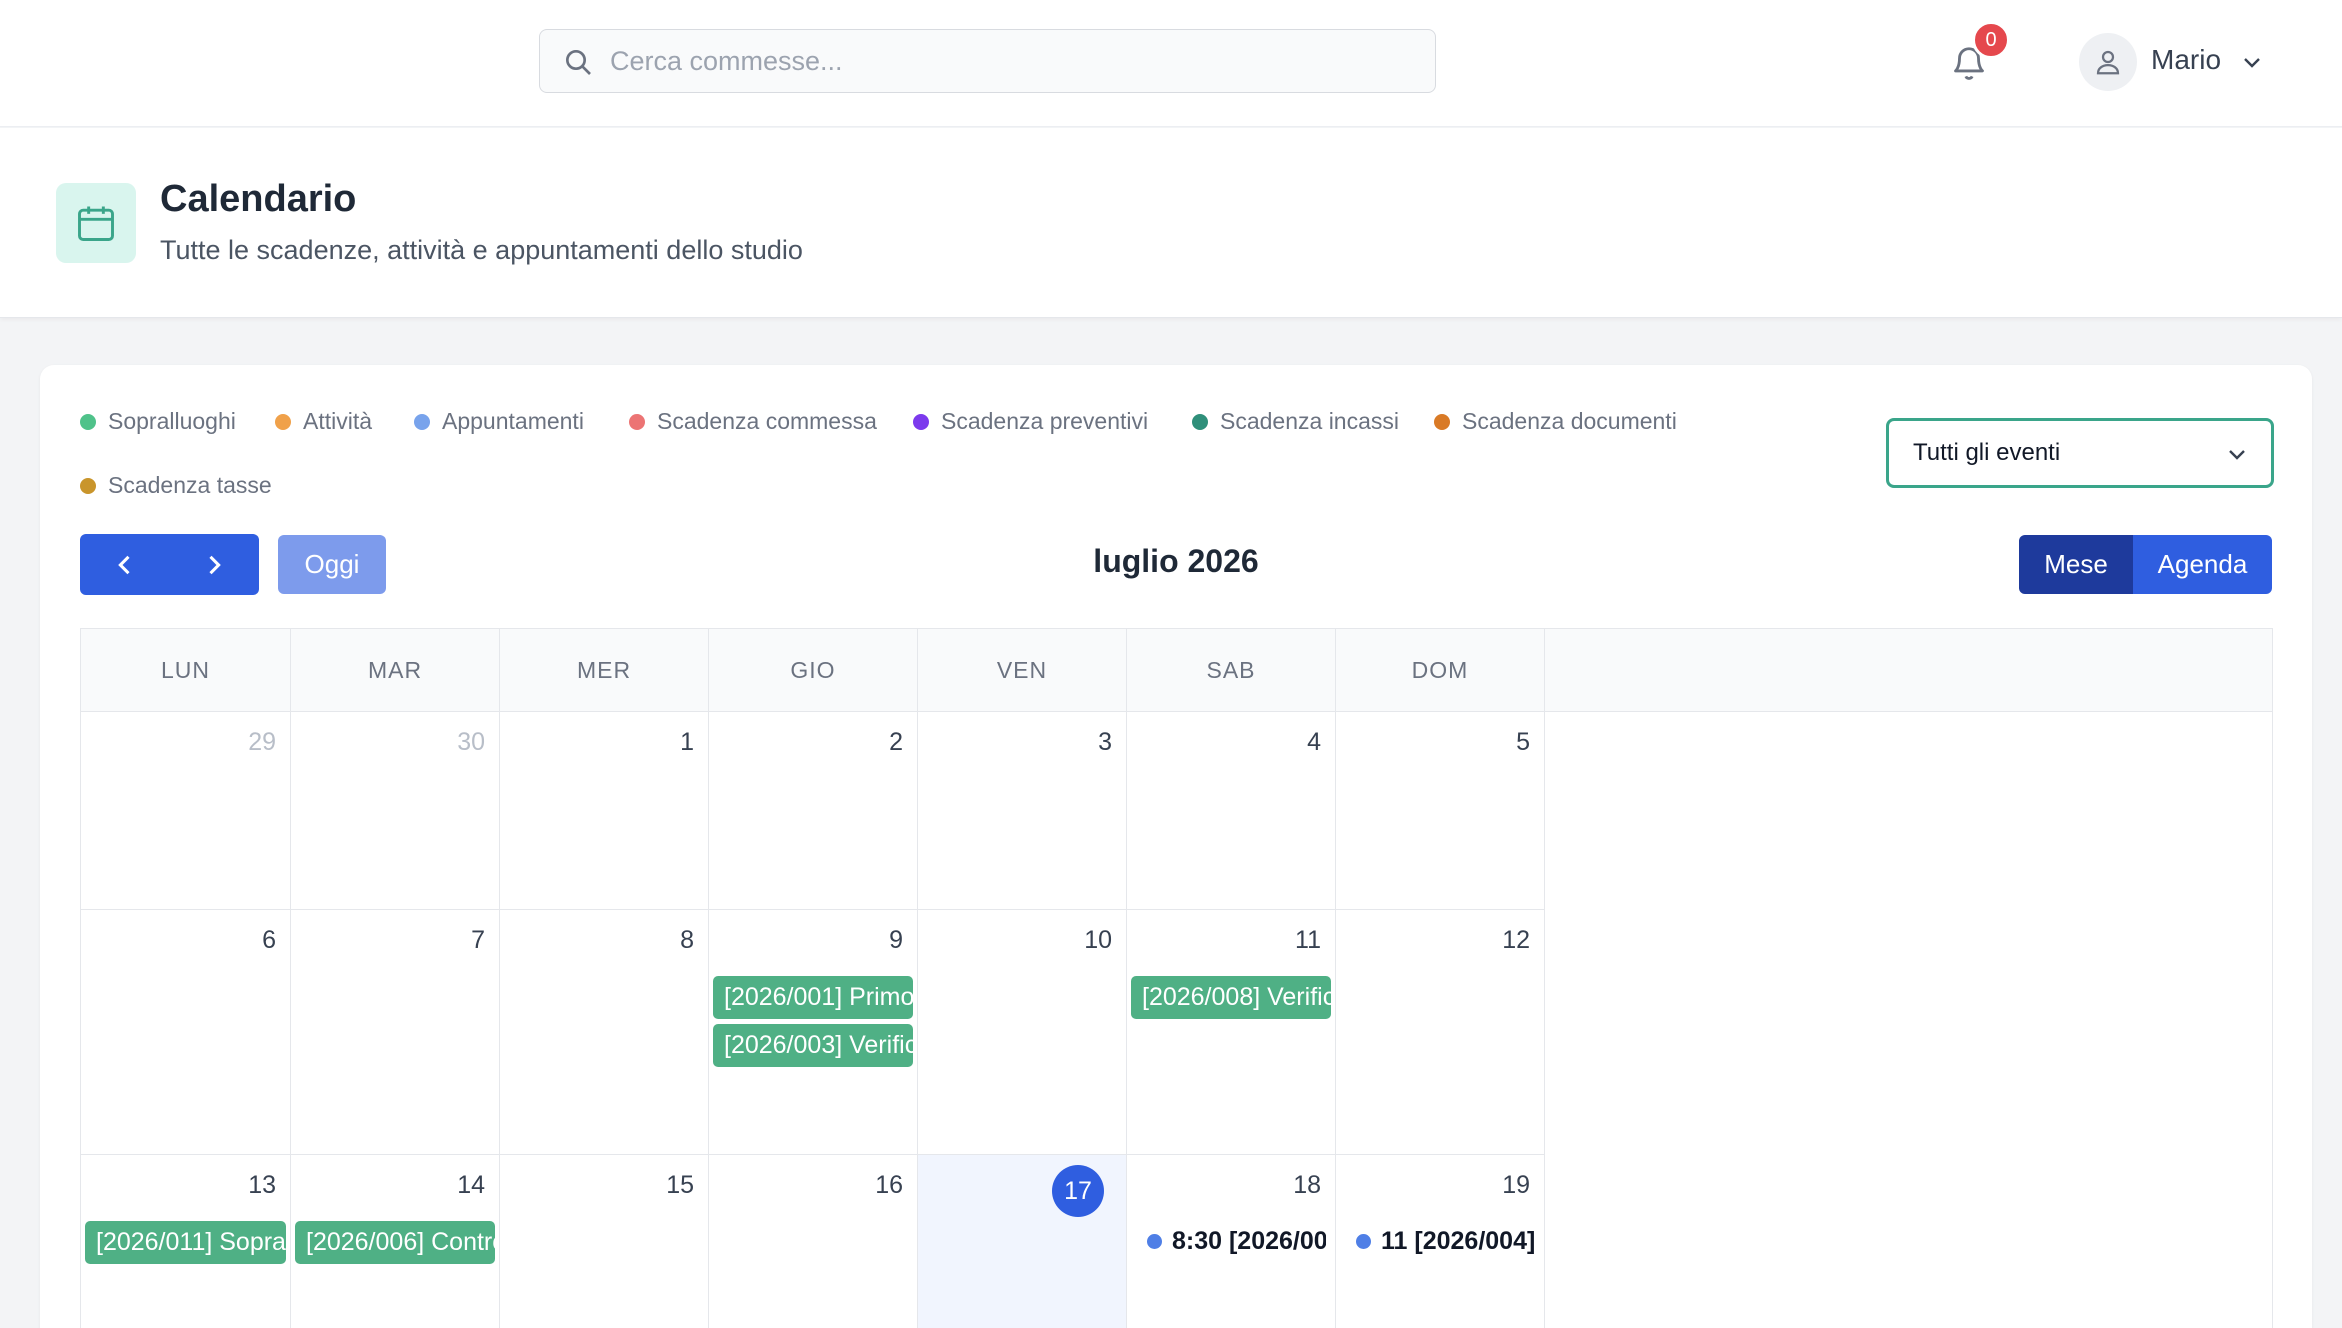 This screenshot has height=1328, width=2342. Describe the element at coordinates (186, 1032) in the screenshot. I see `day-cell: 6` at that location.